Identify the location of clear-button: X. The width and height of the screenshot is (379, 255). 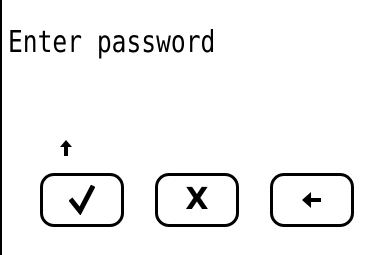
(197, 200).